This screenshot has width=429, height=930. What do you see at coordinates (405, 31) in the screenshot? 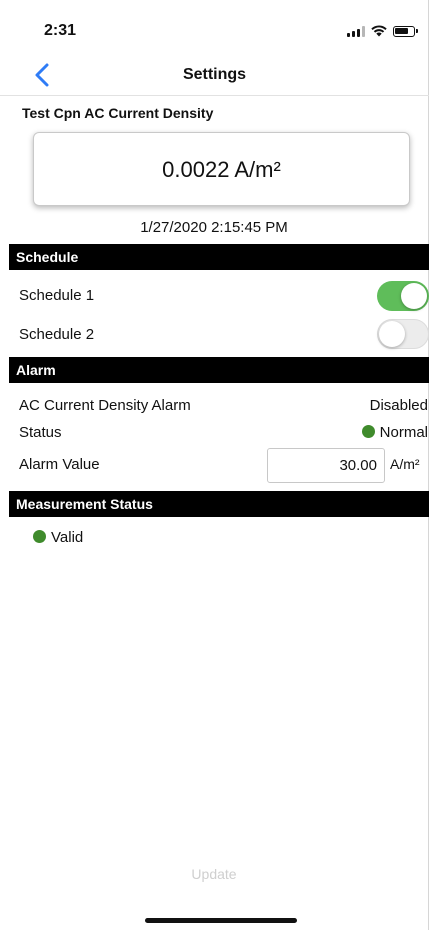
I see `battery-icon` at bounding box center [405, 31].